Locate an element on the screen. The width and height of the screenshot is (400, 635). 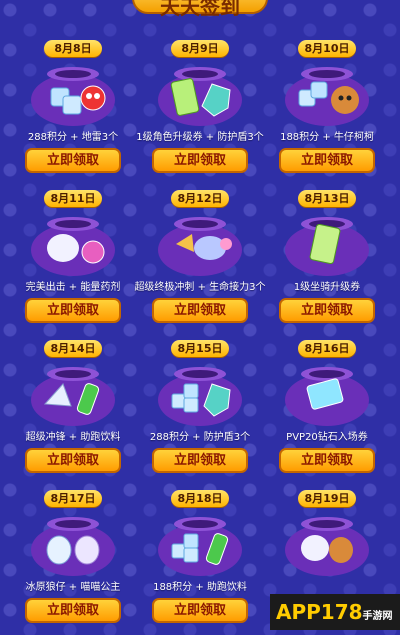
reward-card-aug17: 8月17日 冰原狼仔 + 喵喵公主 立即领取 is located at coordinates (73, 560).